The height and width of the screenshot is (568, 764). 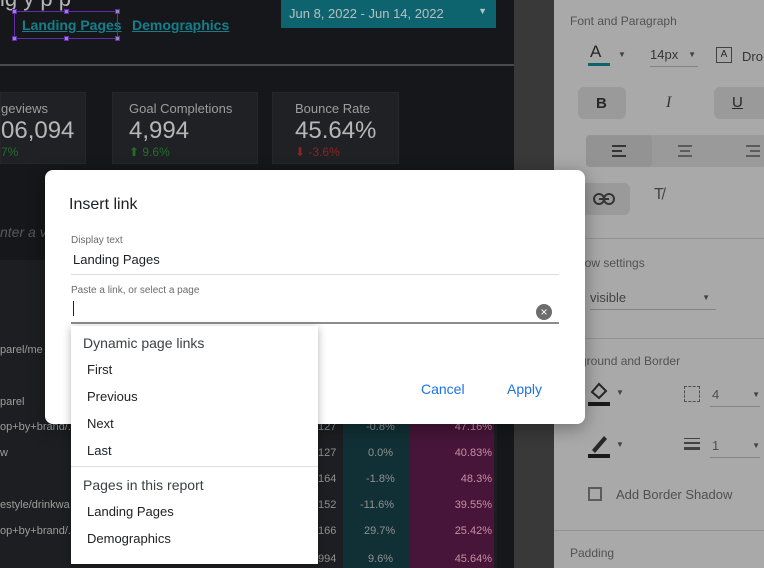 I want to click on apply-button: Apply, so click(x=524, y=389).